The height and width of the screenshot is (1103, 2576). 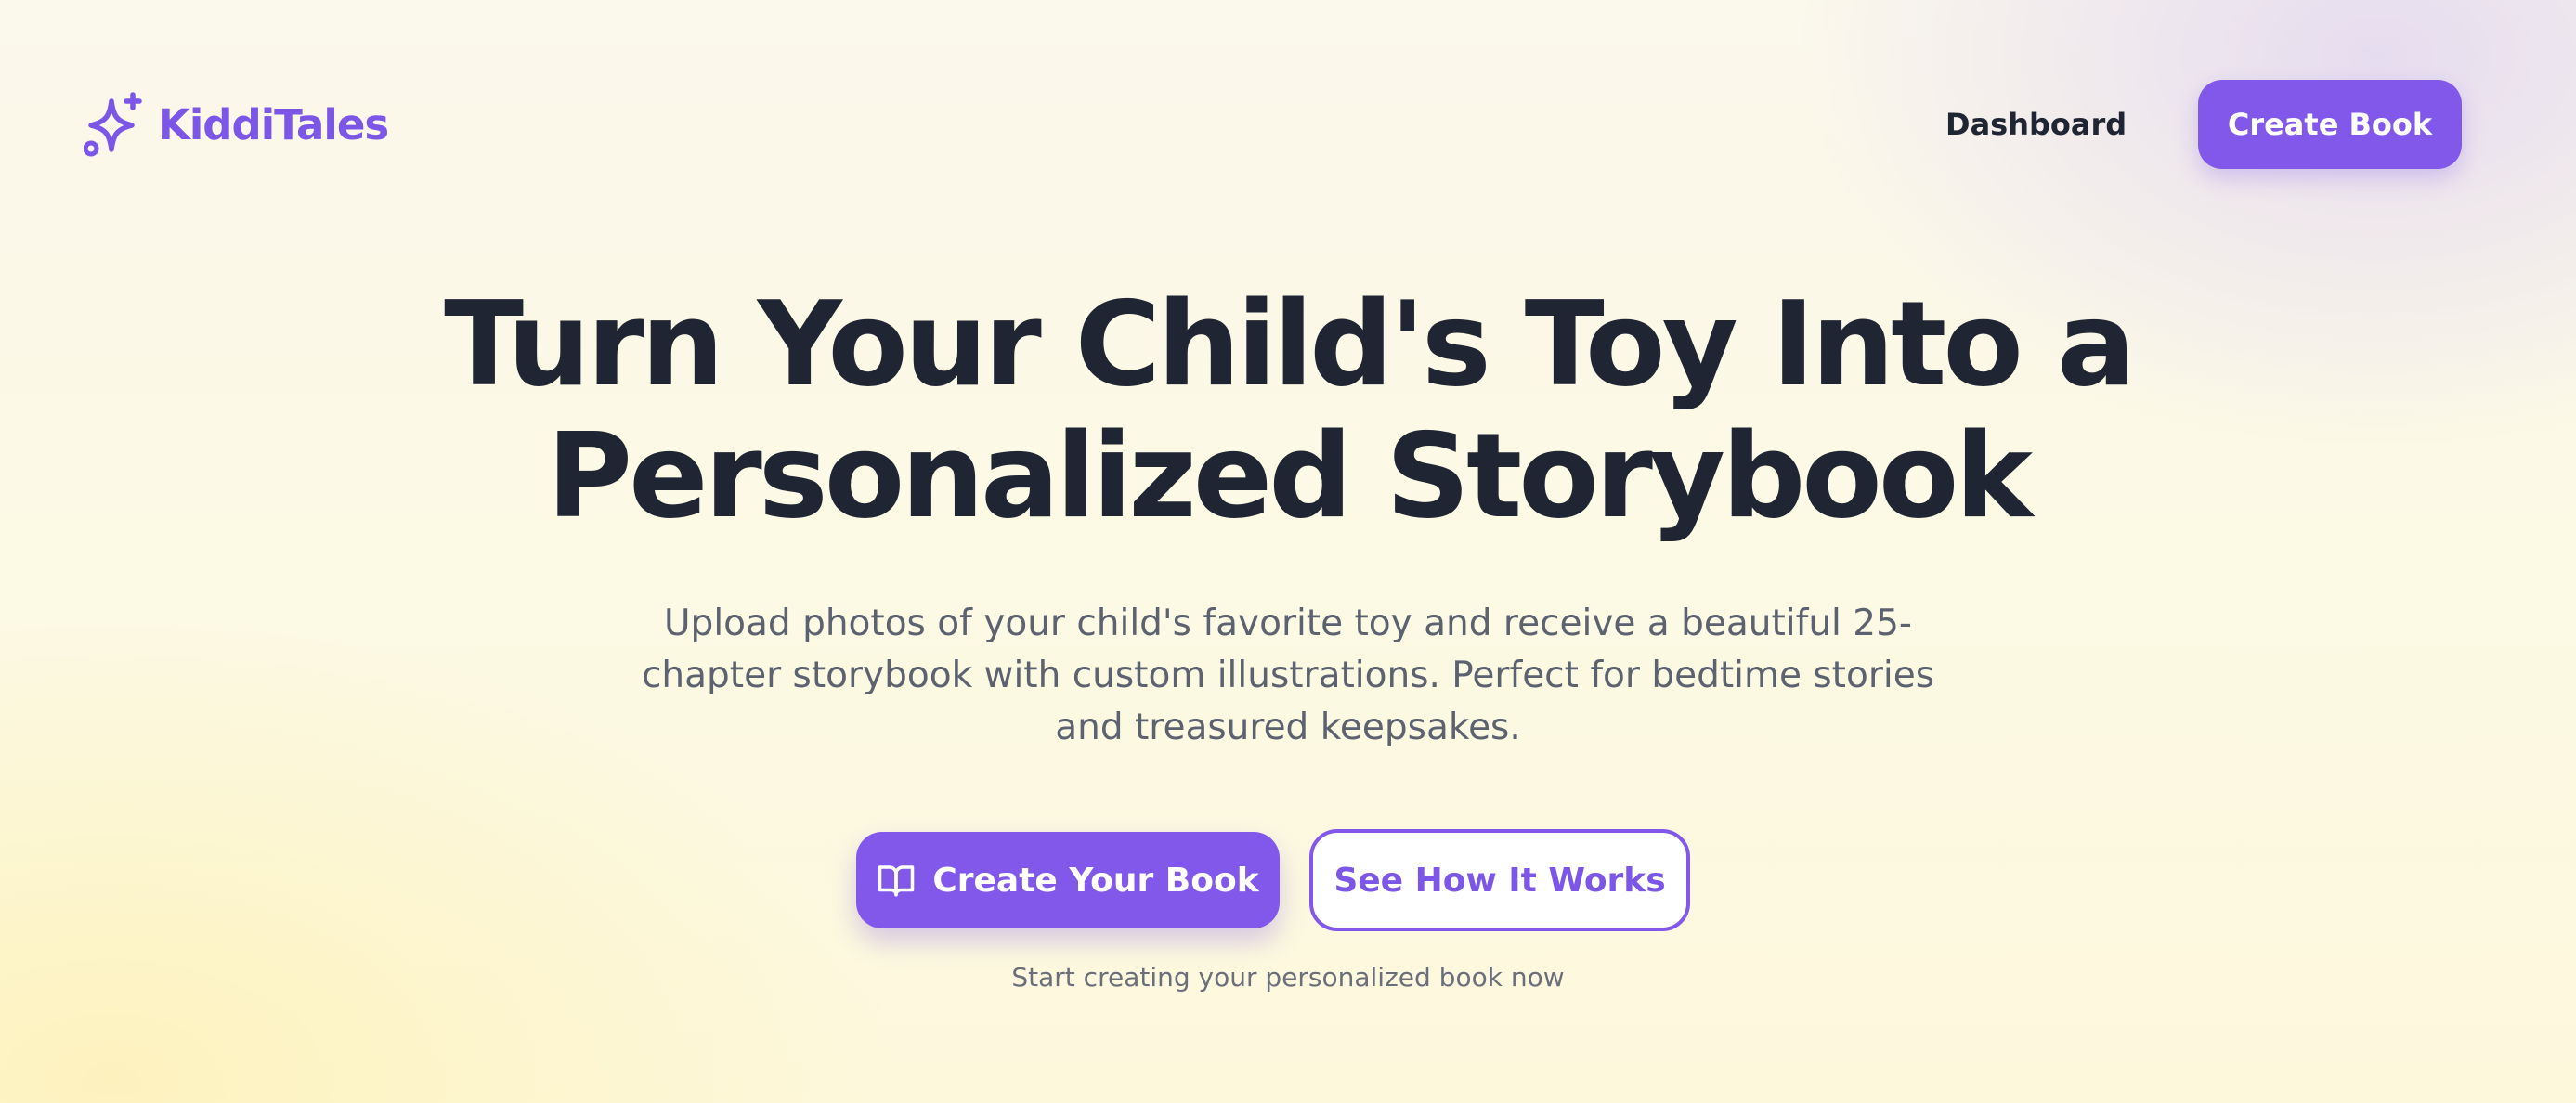 What do you see at coordinates (113, 125) in the screenshot?
I see `sparkles-icon` at bounding box center [113, 125].